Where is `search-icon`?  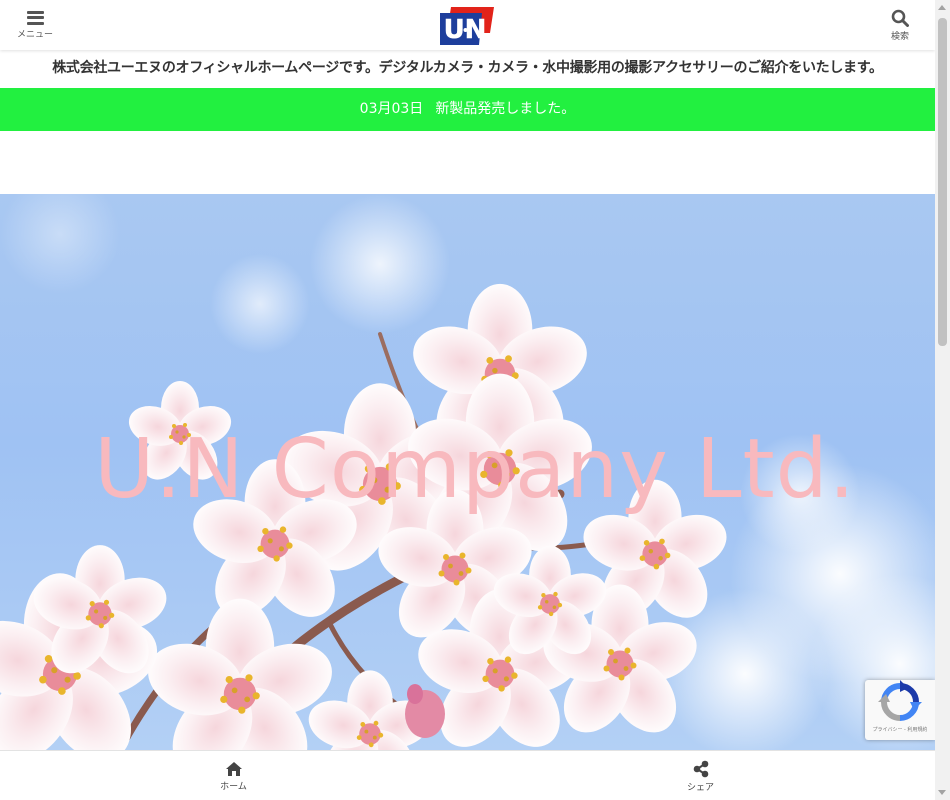 search-icon is located at coordinates (900, 18).